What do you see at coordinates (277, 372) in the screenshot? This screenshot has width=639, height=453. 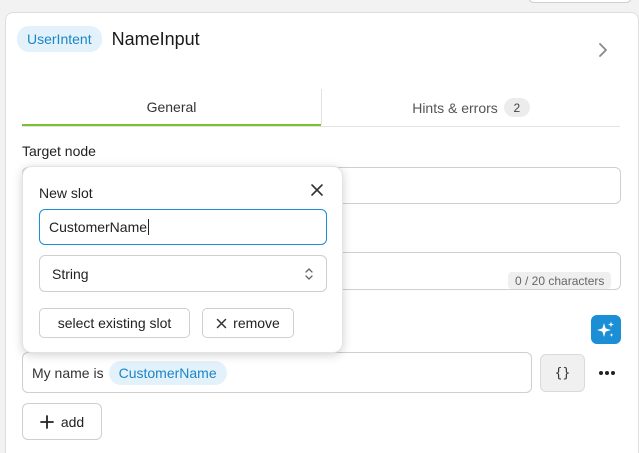 I see `utterance-input: My name is CustomerName` at bounding box center [277, 372].